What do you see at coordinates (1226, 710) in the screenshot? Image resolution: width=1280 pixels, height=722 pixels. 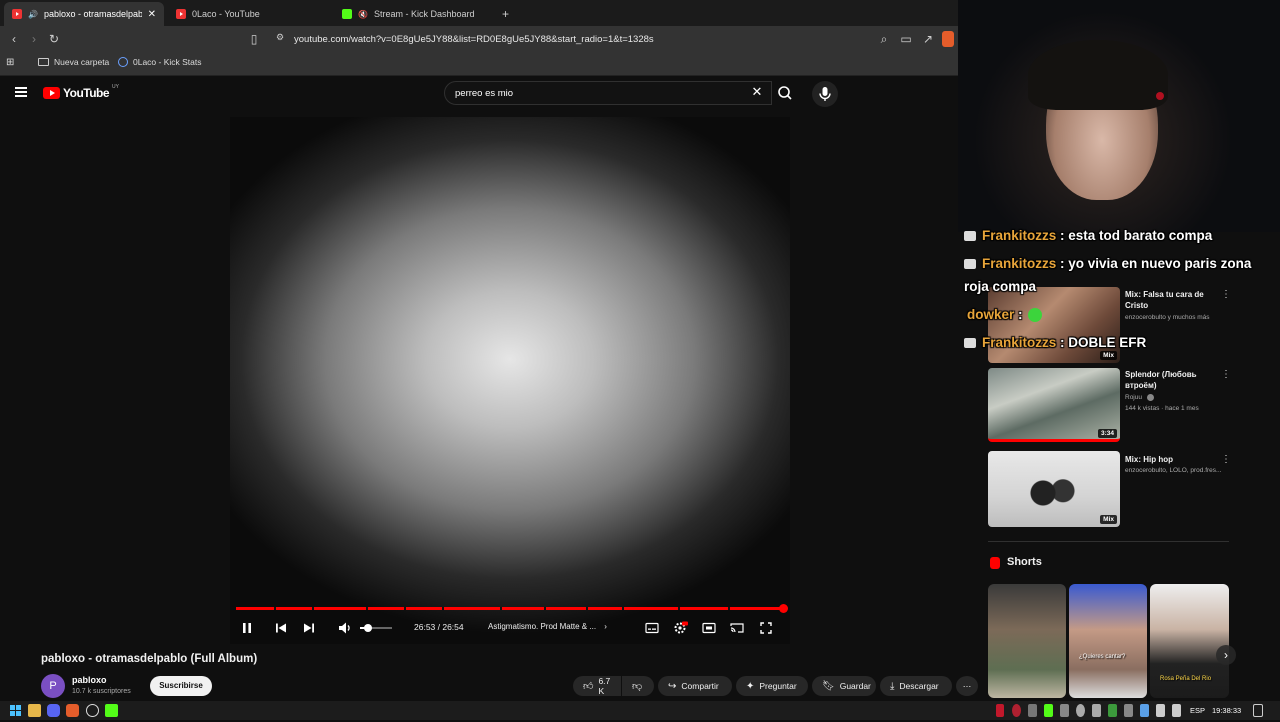 I see `clock: 19:38:33` at bounding box center [1226, 710].